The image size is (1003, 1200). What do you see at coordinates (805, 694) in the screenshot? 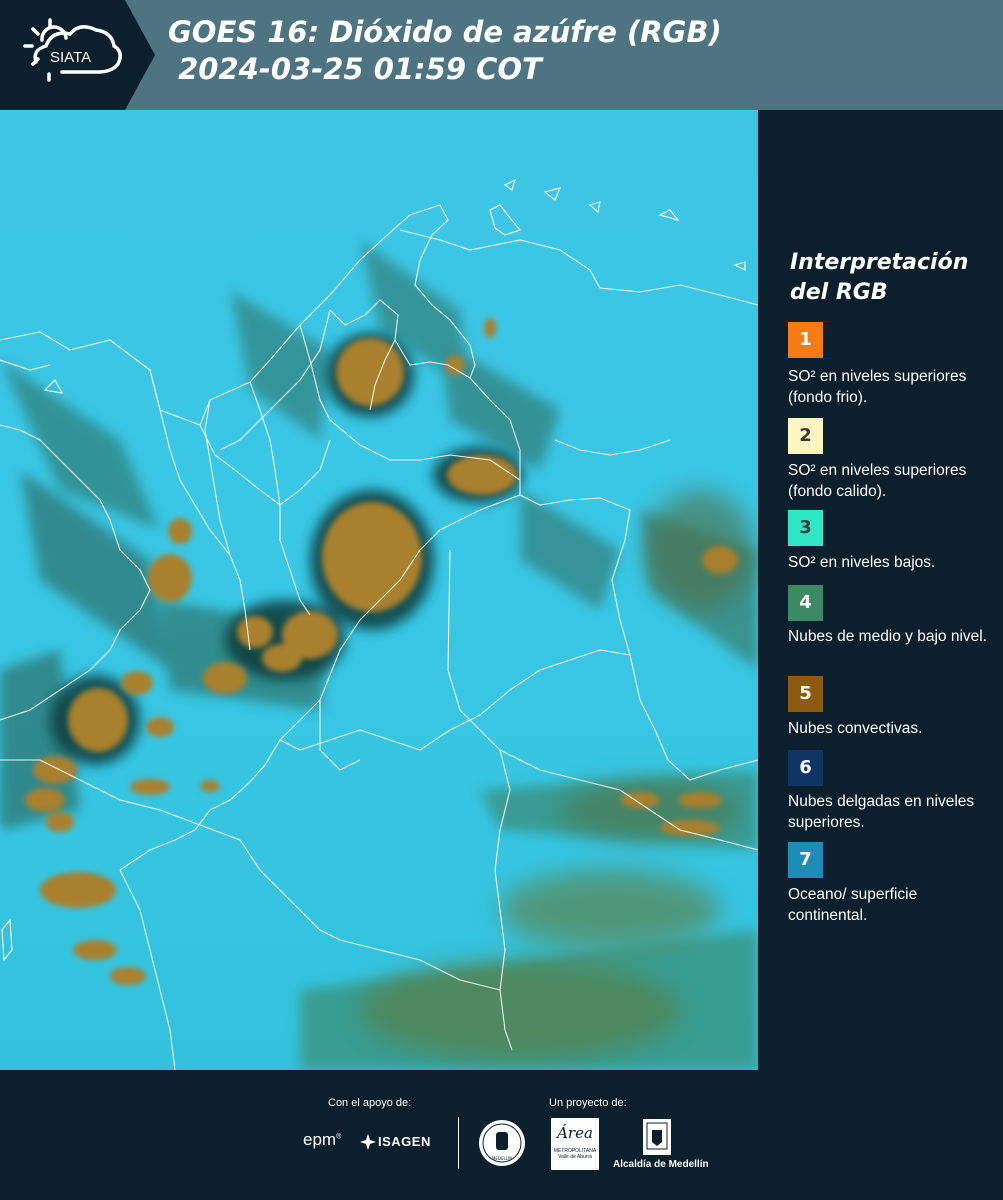
I see `legend-swatch-5: 5` at bounding box center [805, 694].